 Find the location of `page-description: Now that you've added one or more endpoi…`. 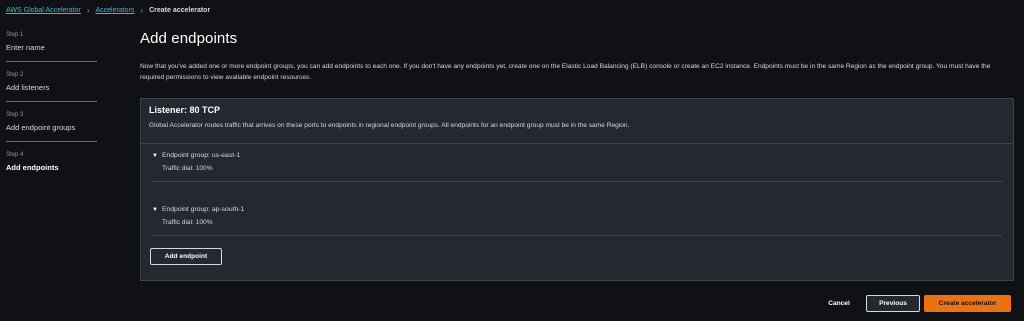

page-description: Now that you've added one or more endpoi… is located at coordinates (565, 72).